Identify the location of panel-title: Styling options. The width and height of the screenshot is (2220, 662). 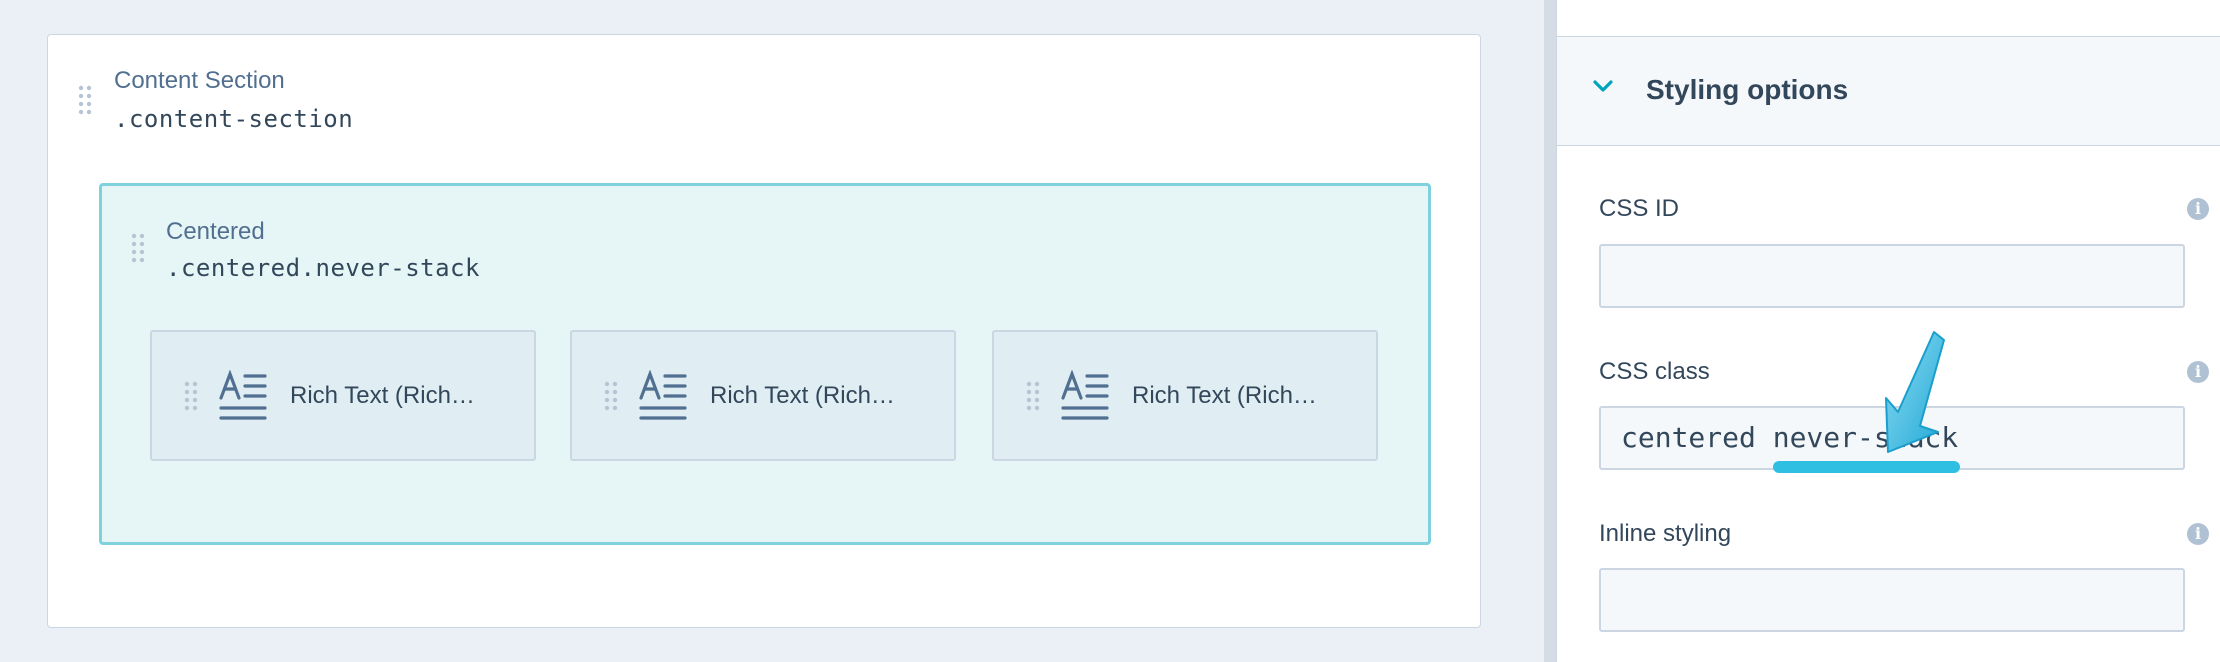
(1747, 89).